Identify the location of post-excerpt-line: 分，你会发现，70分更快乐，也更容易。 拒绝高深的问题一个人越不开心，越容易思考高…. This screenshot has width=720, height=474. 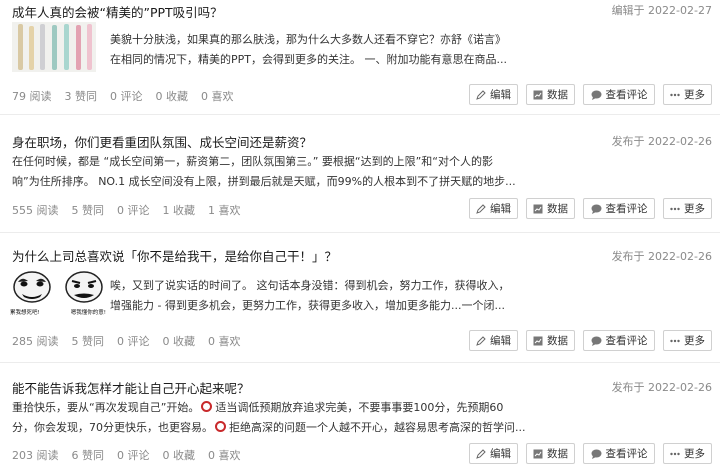
(269, 427).